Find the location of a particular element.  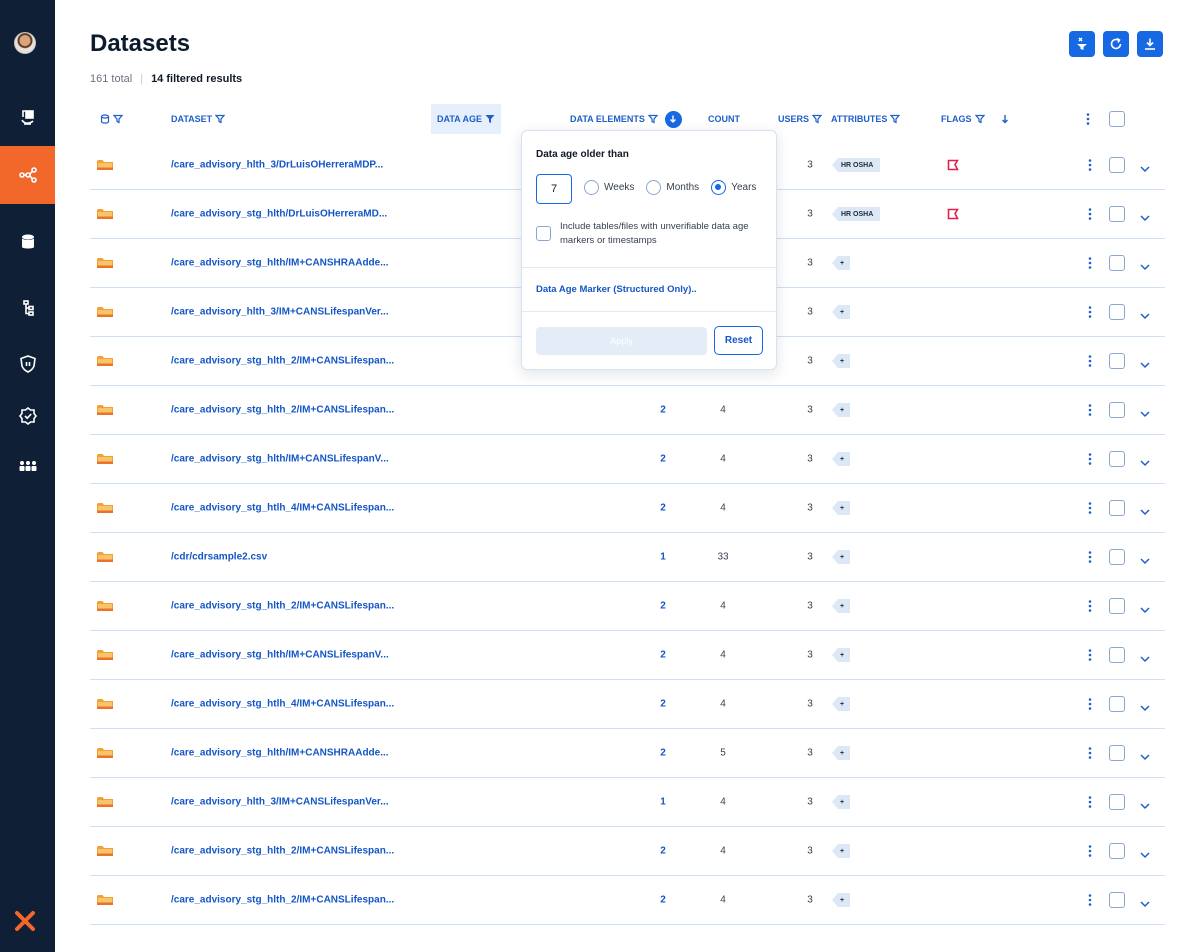

attribute-tag: HR OSHA is located at coordinates (856, 214).